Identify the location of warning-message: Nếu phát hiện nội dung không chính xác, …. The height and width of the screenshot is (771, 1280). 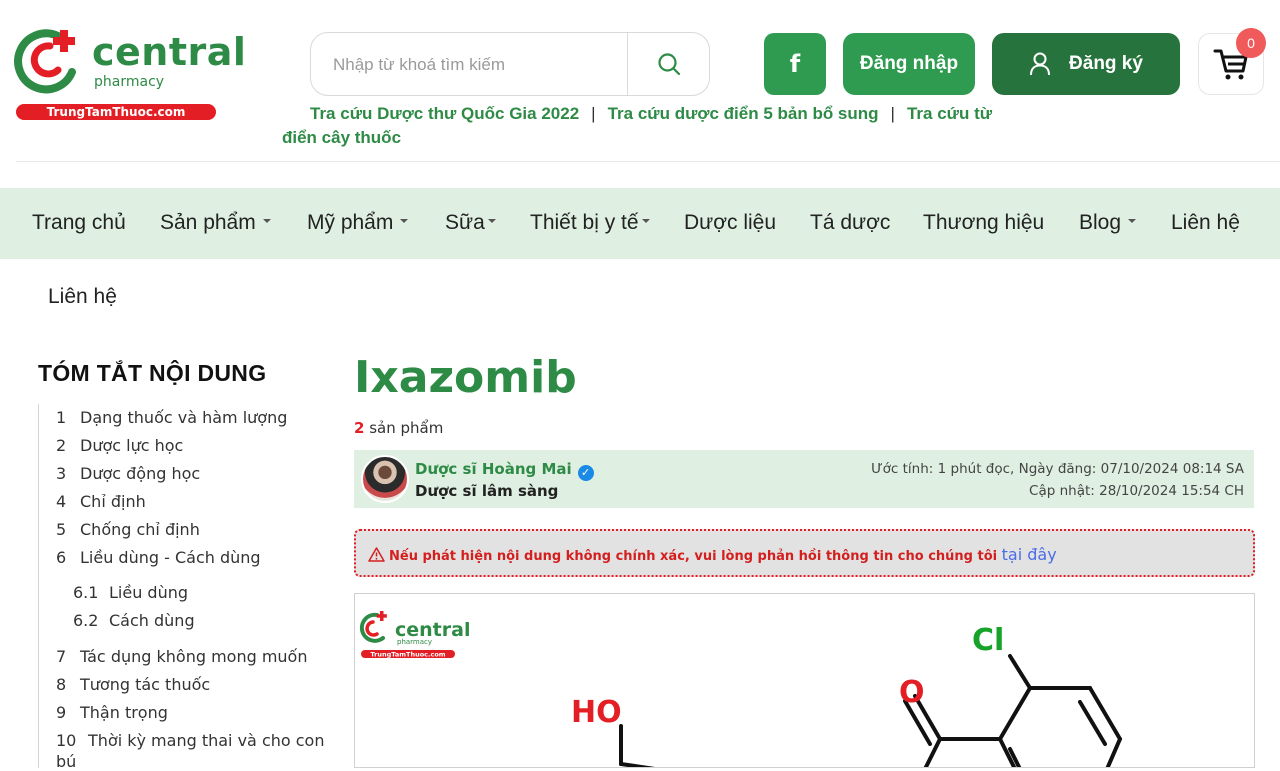
(712, 554).